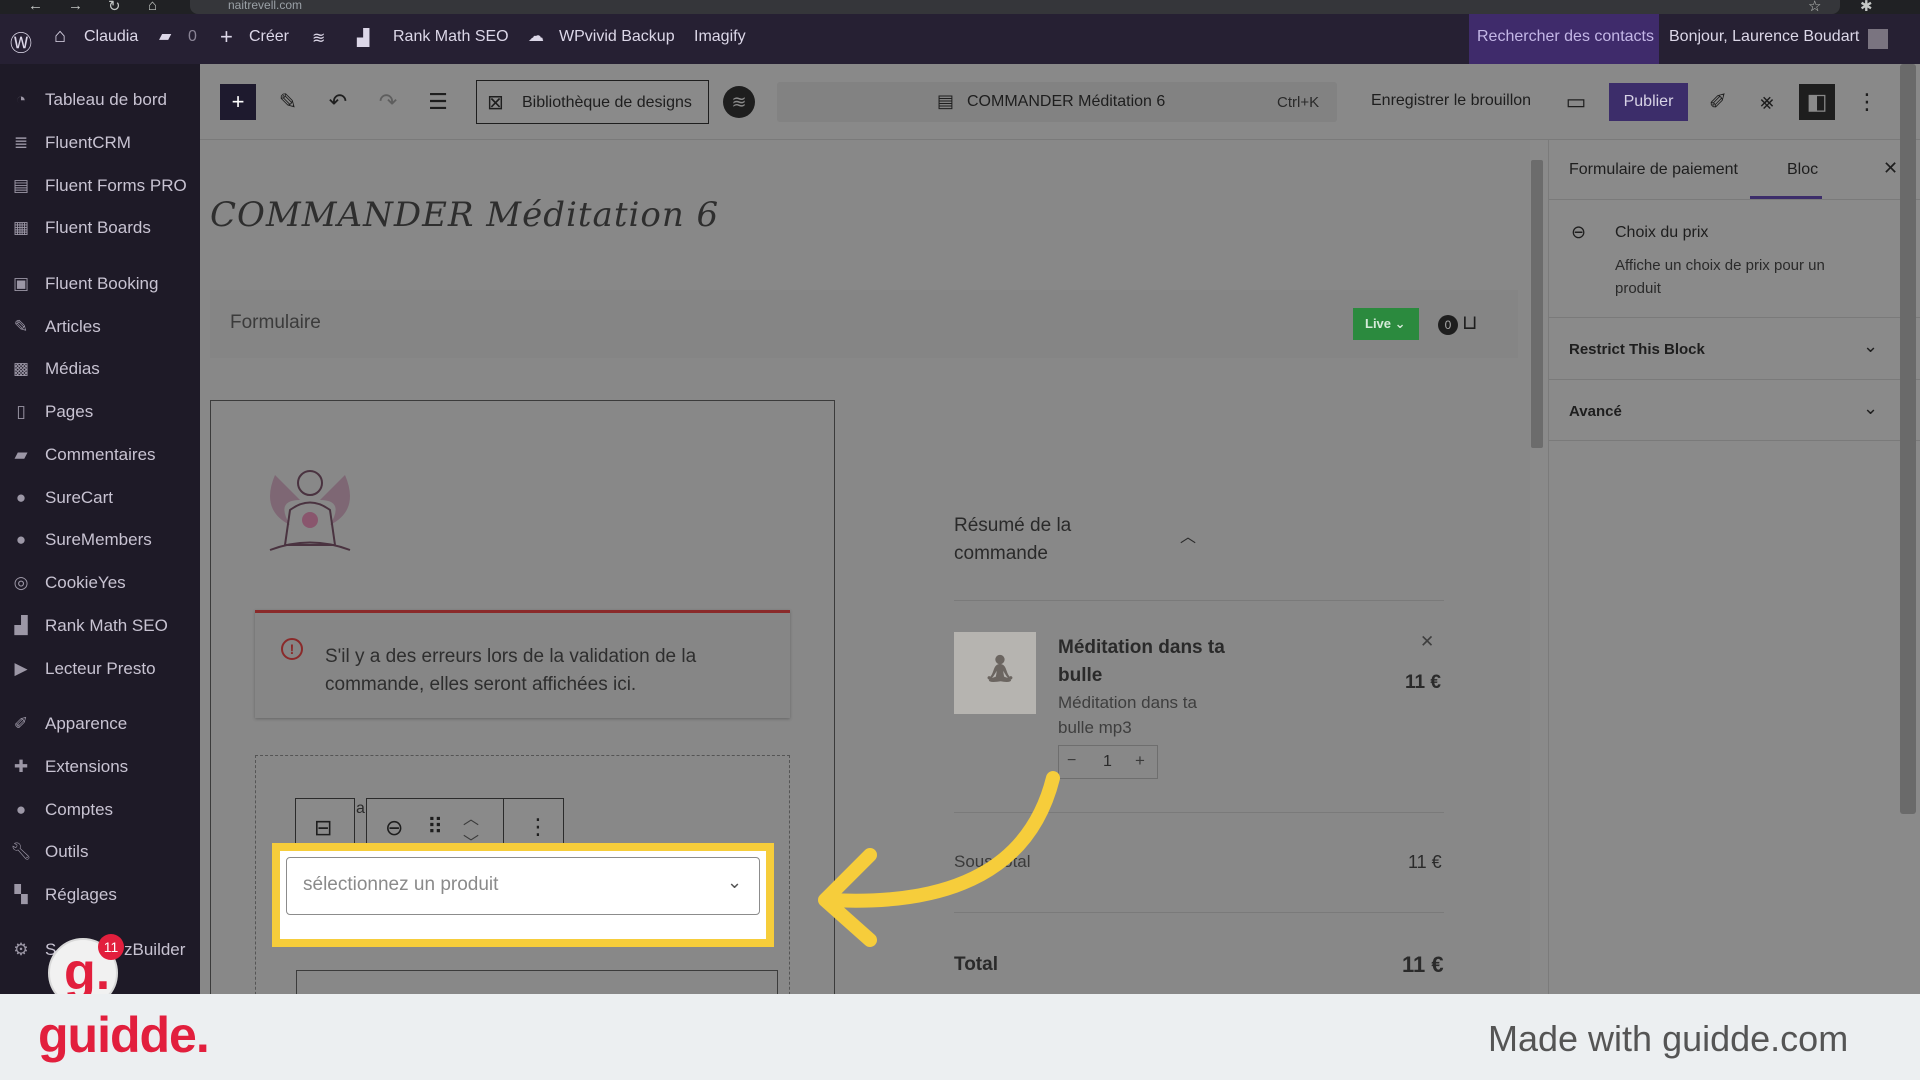  I want to click on sidebar-item-label: Tableau de bord, so click(106, 99).